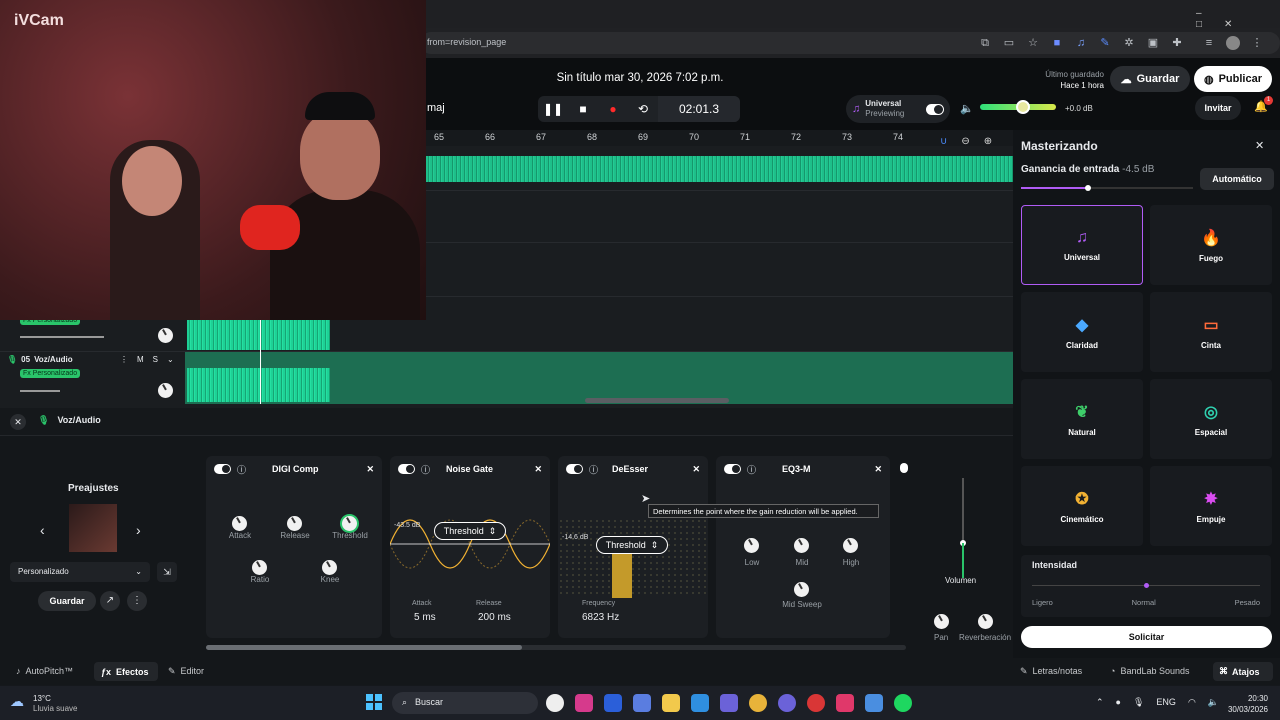 The width and height of the screenshot is (1280, 720). Describe the element at coordinates (1211, 245) in the screenshot. I see `preset-tile-fuego: 🔥 Fuego` at that location.